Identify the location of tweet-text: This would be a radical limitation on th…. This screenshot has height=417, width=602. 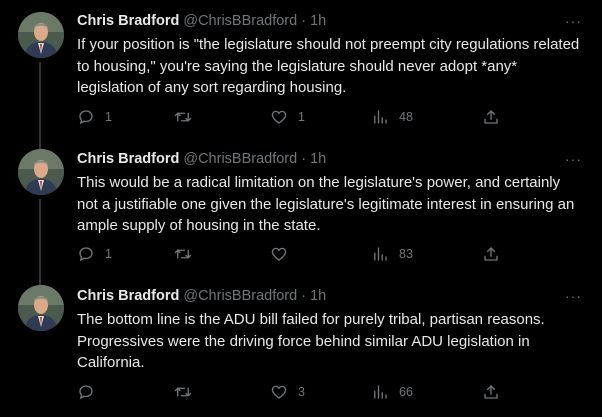
(326, 204).